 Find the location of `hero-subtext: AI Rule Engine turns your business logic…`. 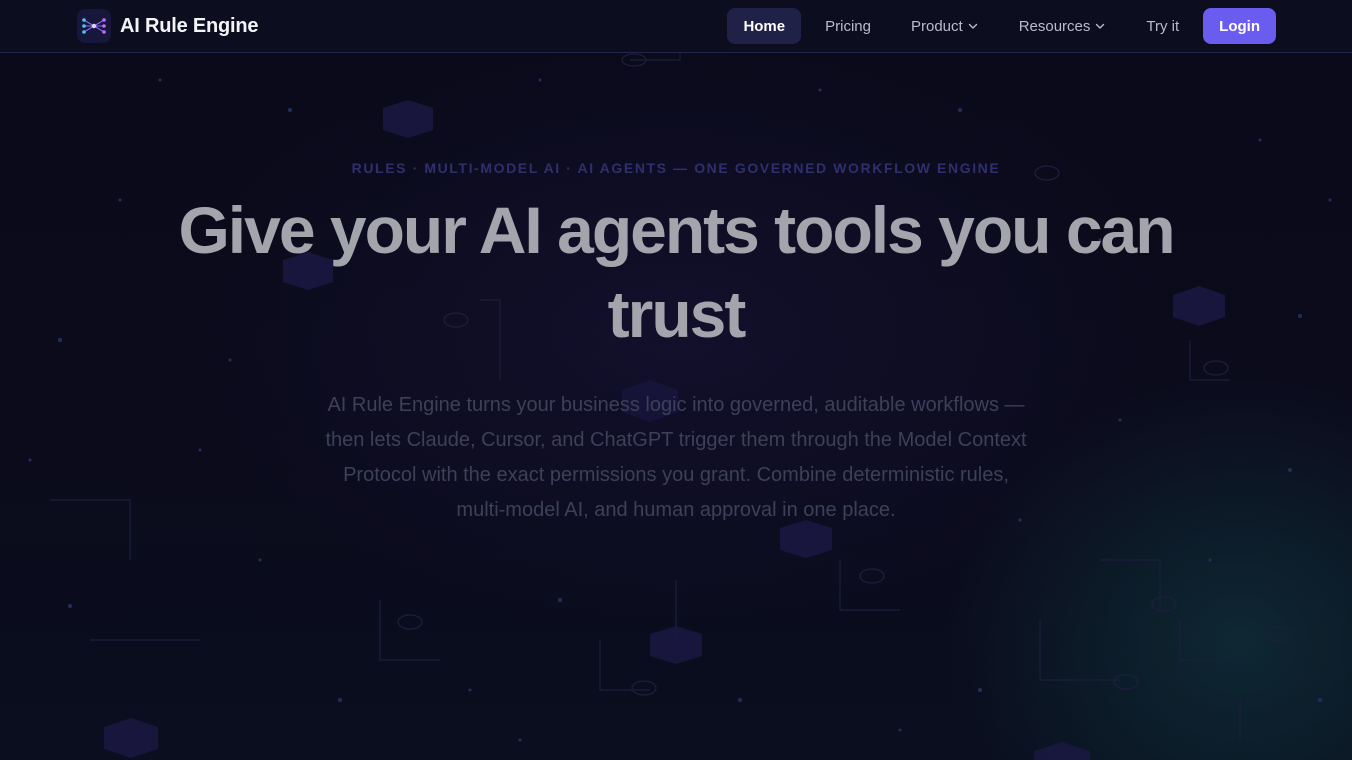

hero-subtext: AI Rule Engine turns your business logic… is located at coordinates (676, 457).